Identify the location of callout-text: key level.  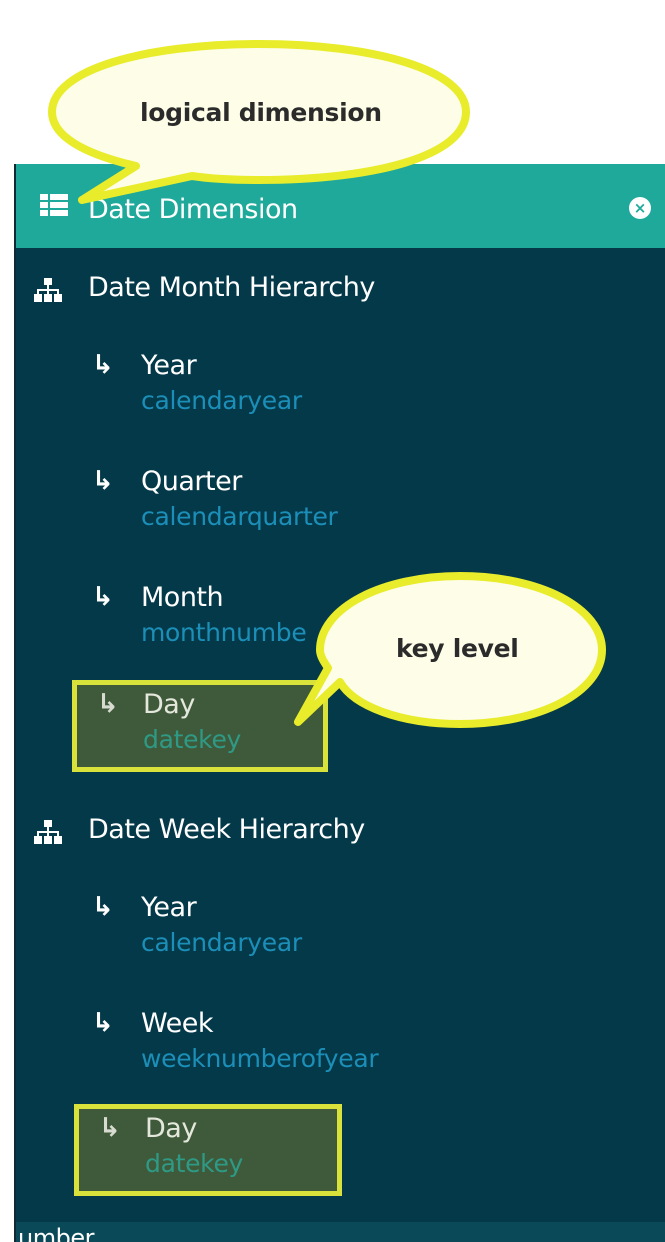
(457, 648).